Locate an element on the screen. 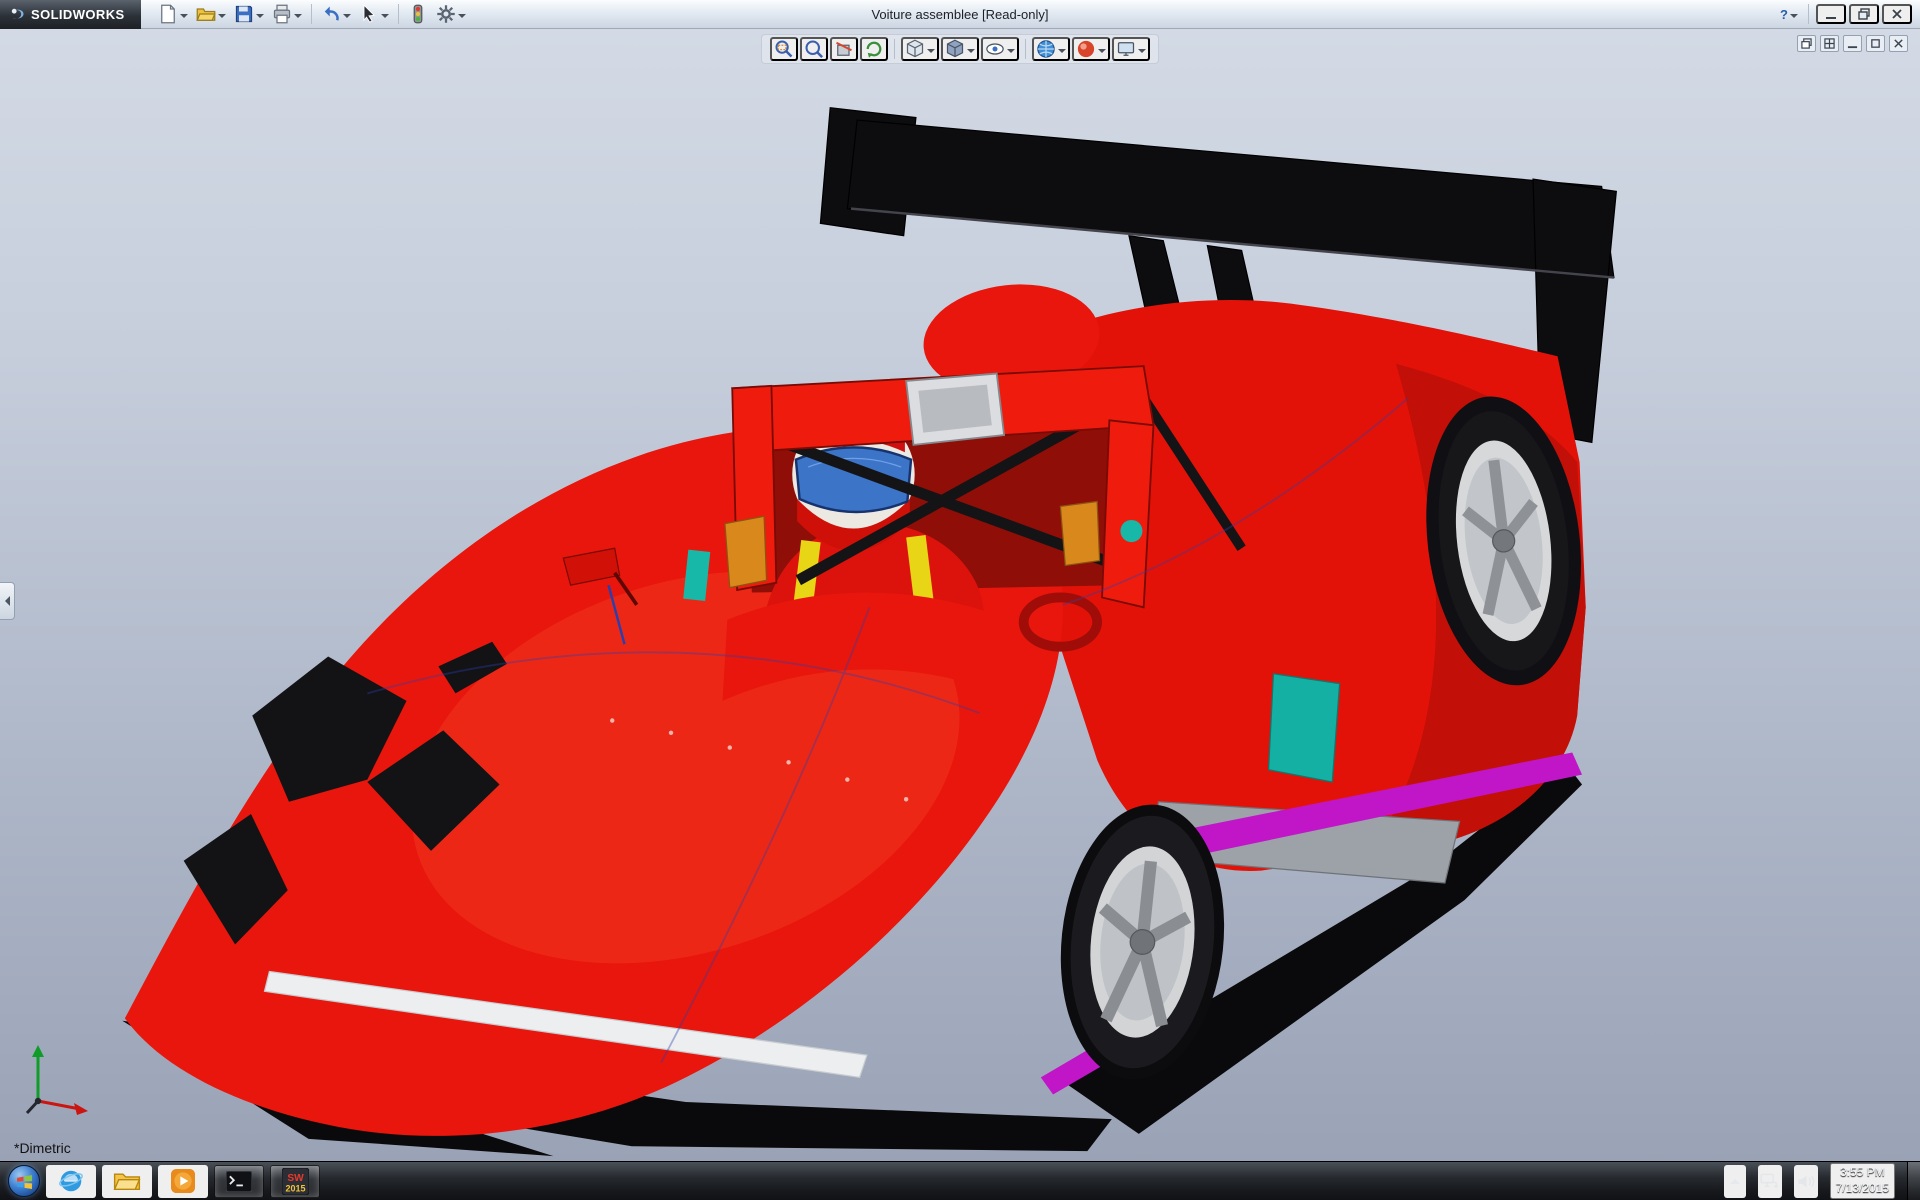  folder-icon is located at coordinates (127, 1181).